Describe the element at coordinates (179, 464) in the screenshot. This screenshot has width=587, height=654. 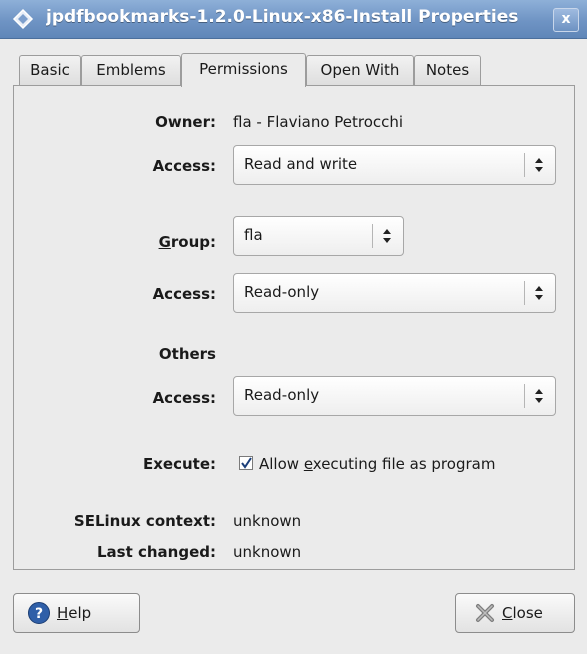
I see `execute-label: Execute:` at that location.